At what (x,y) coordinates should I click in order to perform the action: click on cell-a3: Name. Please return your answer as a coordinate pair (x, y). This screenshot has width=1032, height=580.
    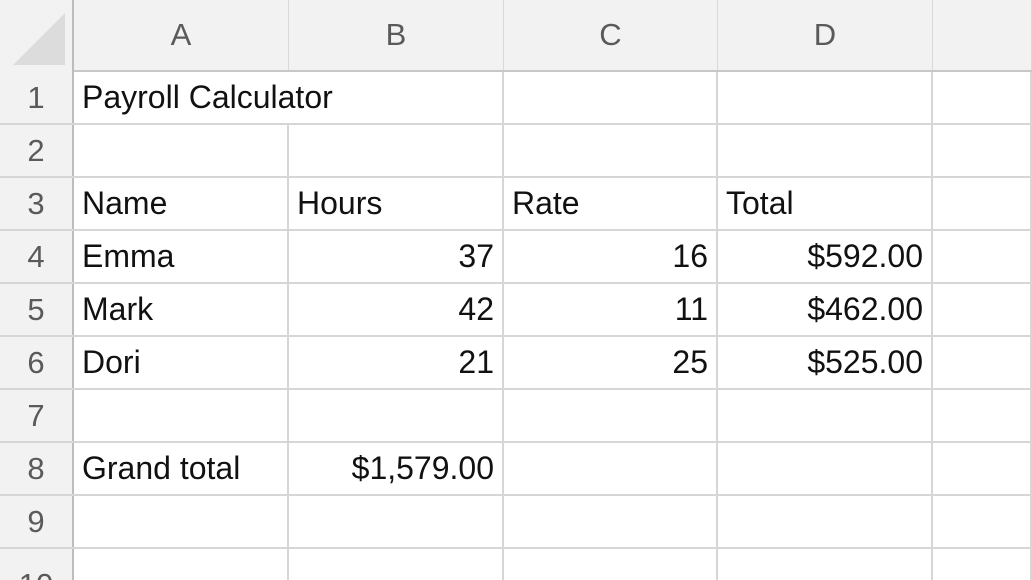
    Looking at the image, I should click on (181, 203).